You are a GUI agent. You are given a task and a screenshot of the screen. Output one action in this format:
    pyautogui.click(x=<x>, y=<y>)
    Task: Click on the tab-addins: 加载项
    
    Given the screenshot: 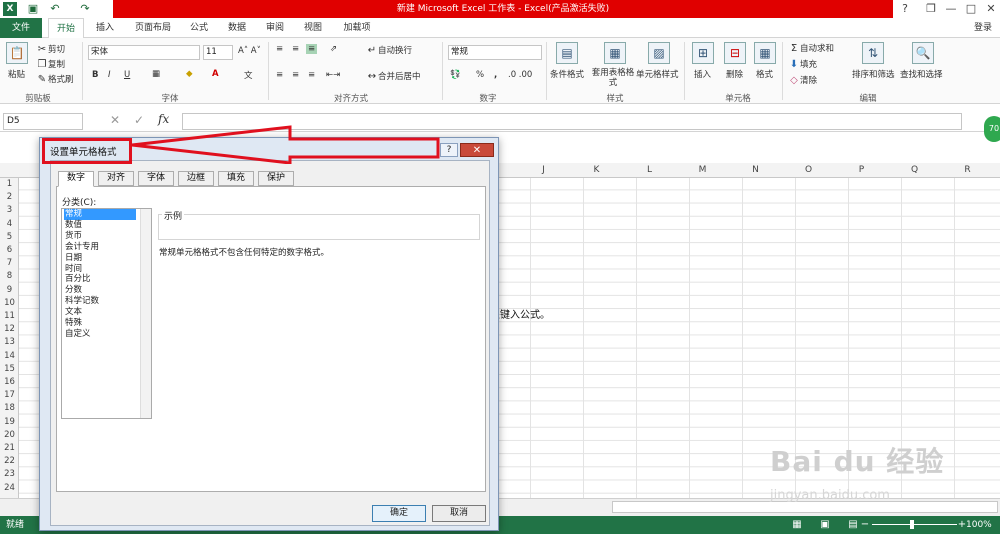 What is the action you would take?
    pyautogui.click(x=357, y=28)
    